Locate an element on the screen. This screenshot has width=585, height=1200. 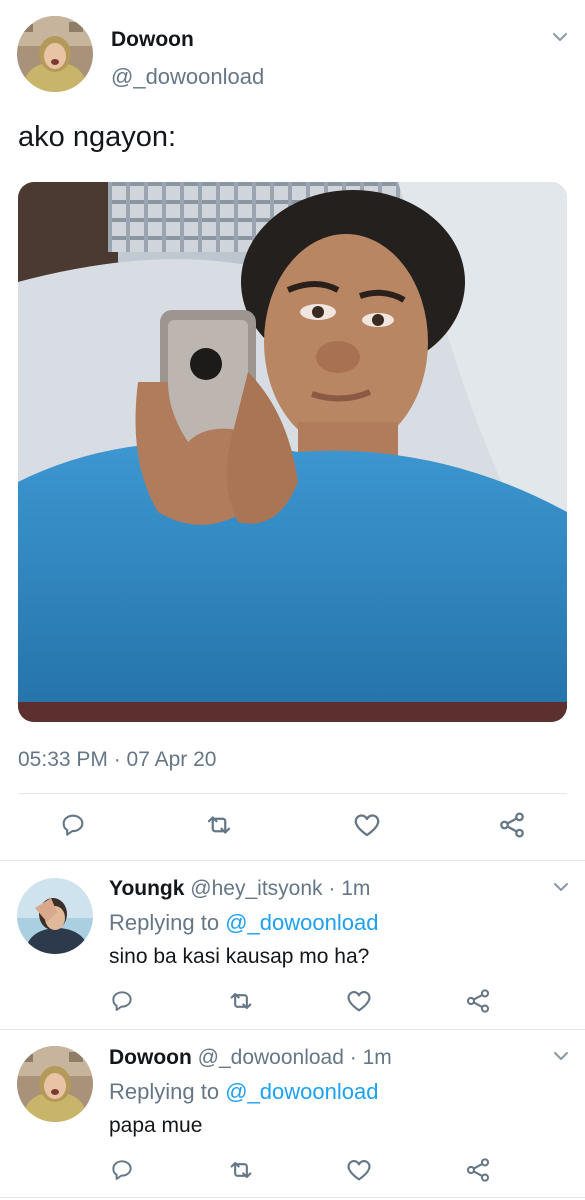
author-avatar is located at coordinates (55, 54).